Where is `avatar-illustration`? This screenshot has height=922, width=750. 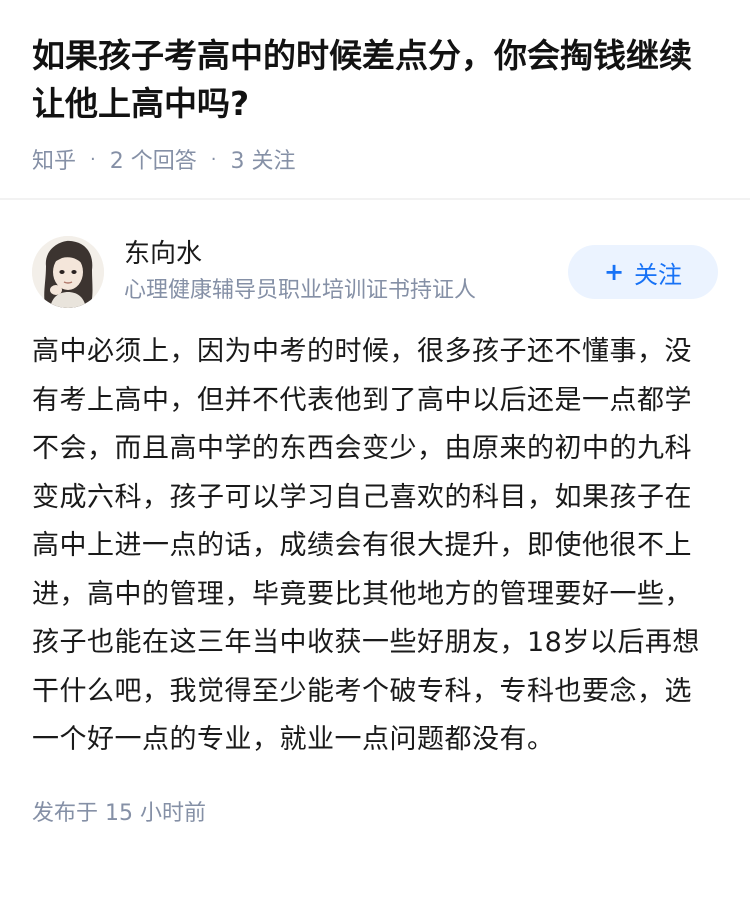 avatar-illustration is located at coordinates (68, 272).